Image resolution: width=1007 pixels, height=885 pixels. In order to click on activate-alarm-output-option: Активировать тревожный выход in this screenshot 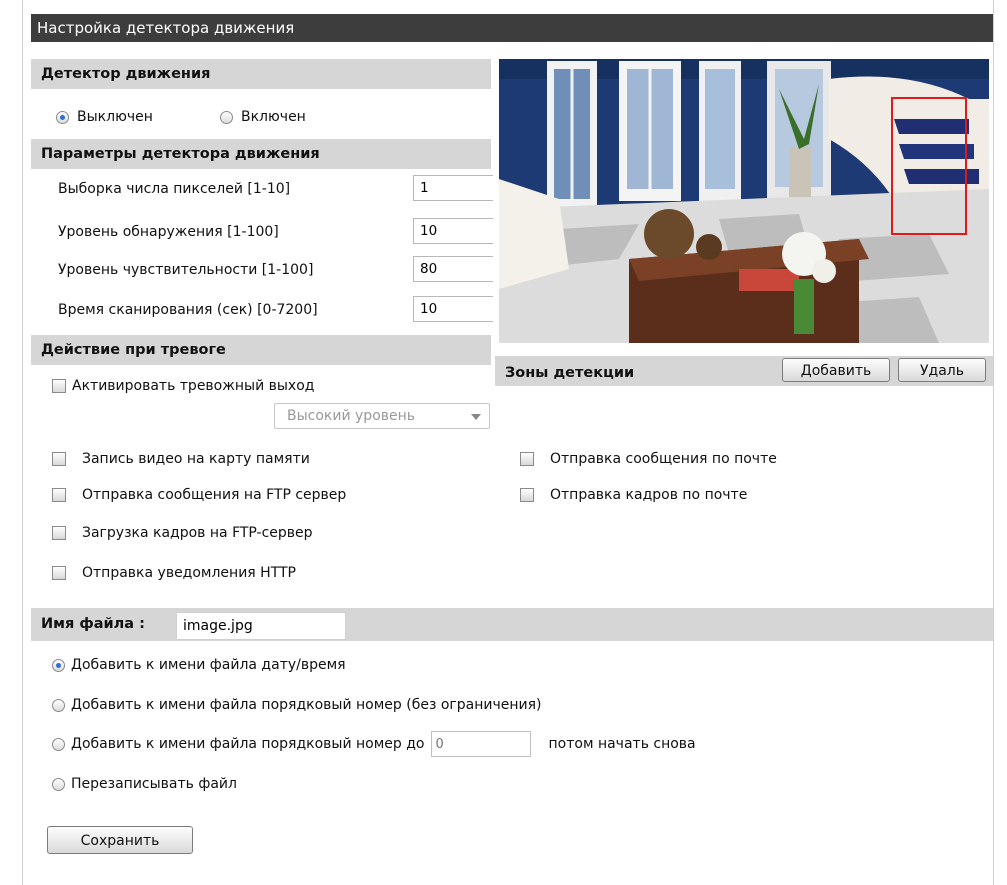, I will do `click(183, 386)`.